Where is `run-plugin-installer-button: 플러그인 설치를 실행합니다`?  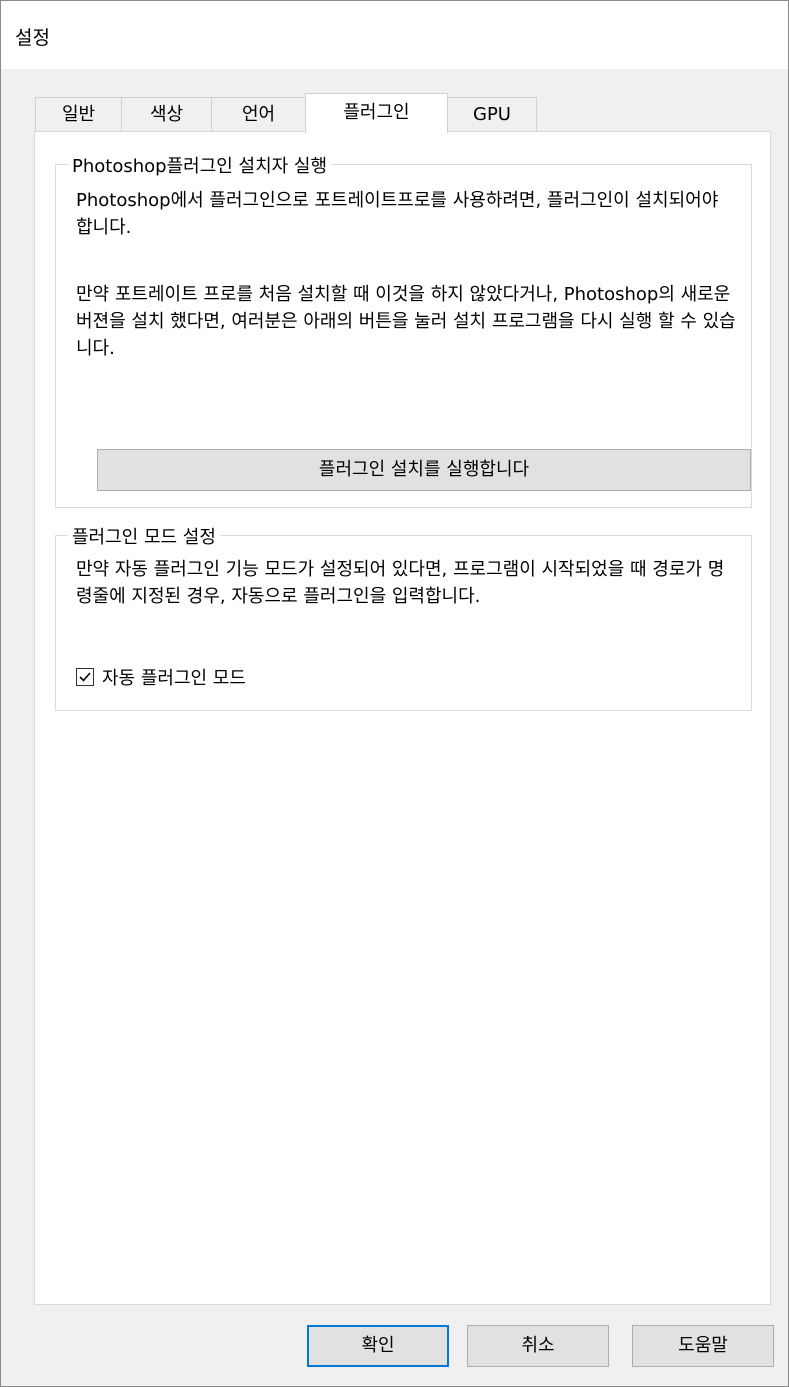
run-plugin-installer-button: 플러그인 설치를 실행합니다 is located at coordinates (424, 470).